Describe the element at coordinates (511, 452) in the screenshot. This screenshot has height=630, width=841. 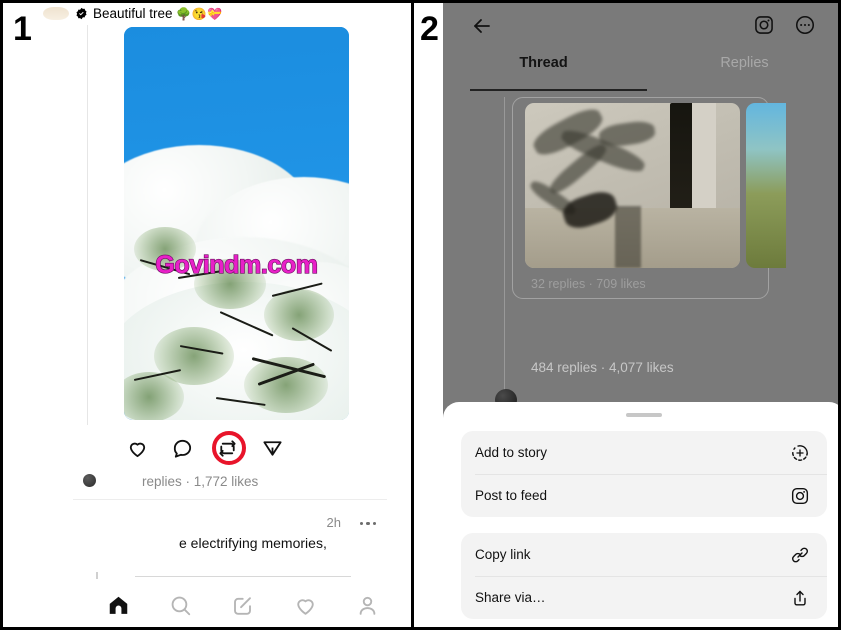
I see `menu-item-label: Add to story` at that location.